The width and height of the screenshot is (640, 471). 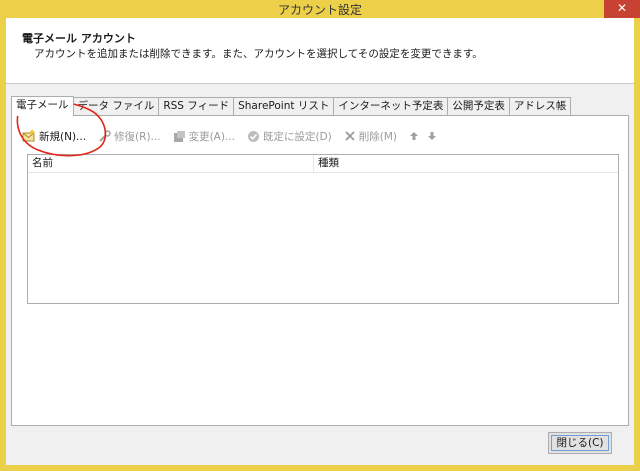 I want to click on set-default-button: 既定に設定(D), so click(x=289, y=136).